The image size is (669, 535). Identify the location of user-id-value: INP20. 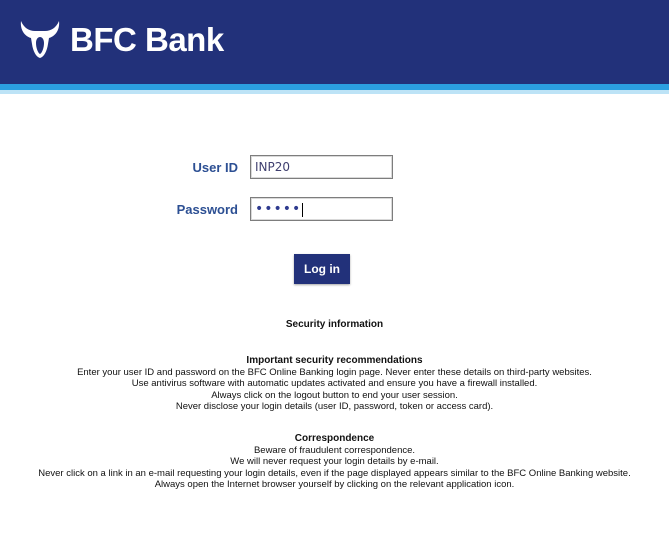
(273, 167).